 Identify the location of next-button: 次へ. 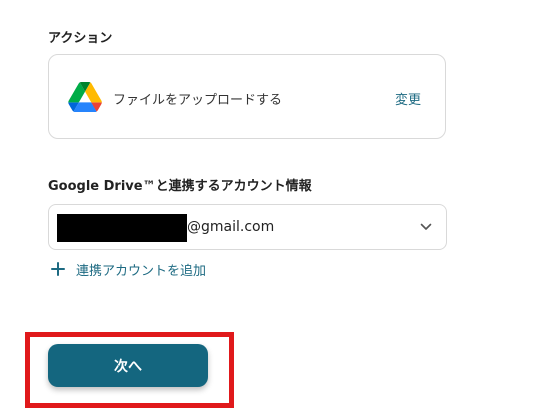
(128, 365).